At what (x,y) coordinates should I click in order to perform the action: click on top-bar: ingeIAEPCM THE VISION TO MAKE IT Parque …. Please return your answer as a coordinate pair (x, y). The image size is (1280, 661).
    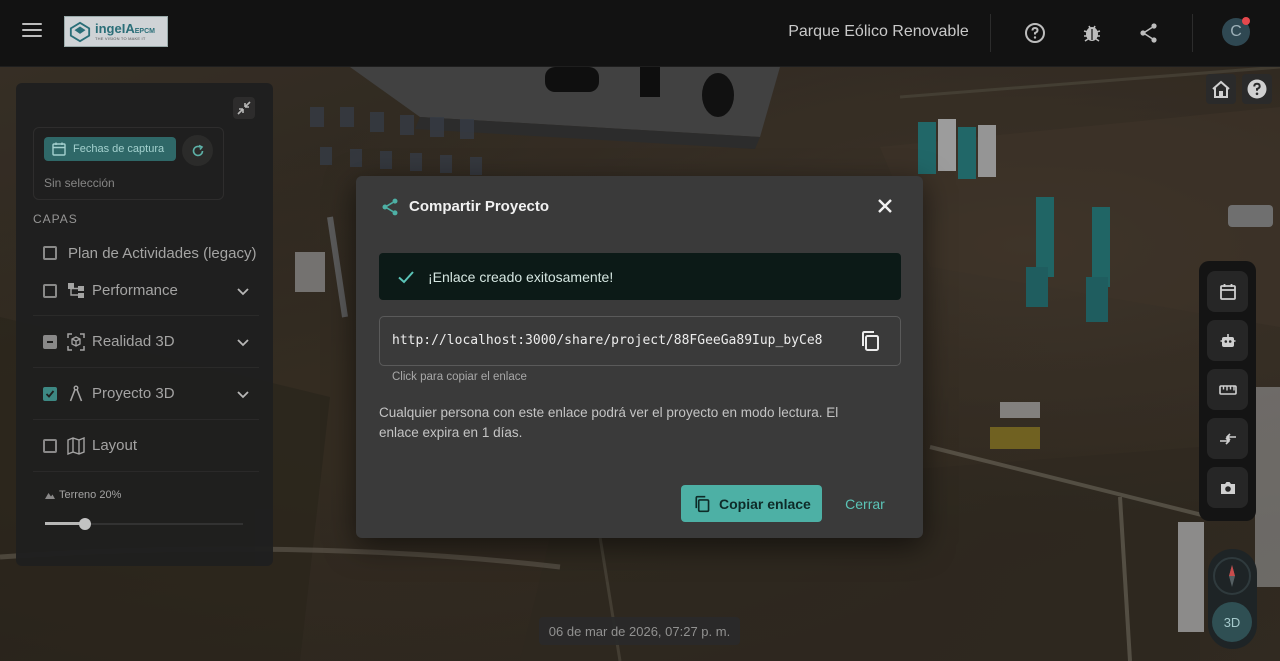
    Looking at the image, I should click on (640, 33).